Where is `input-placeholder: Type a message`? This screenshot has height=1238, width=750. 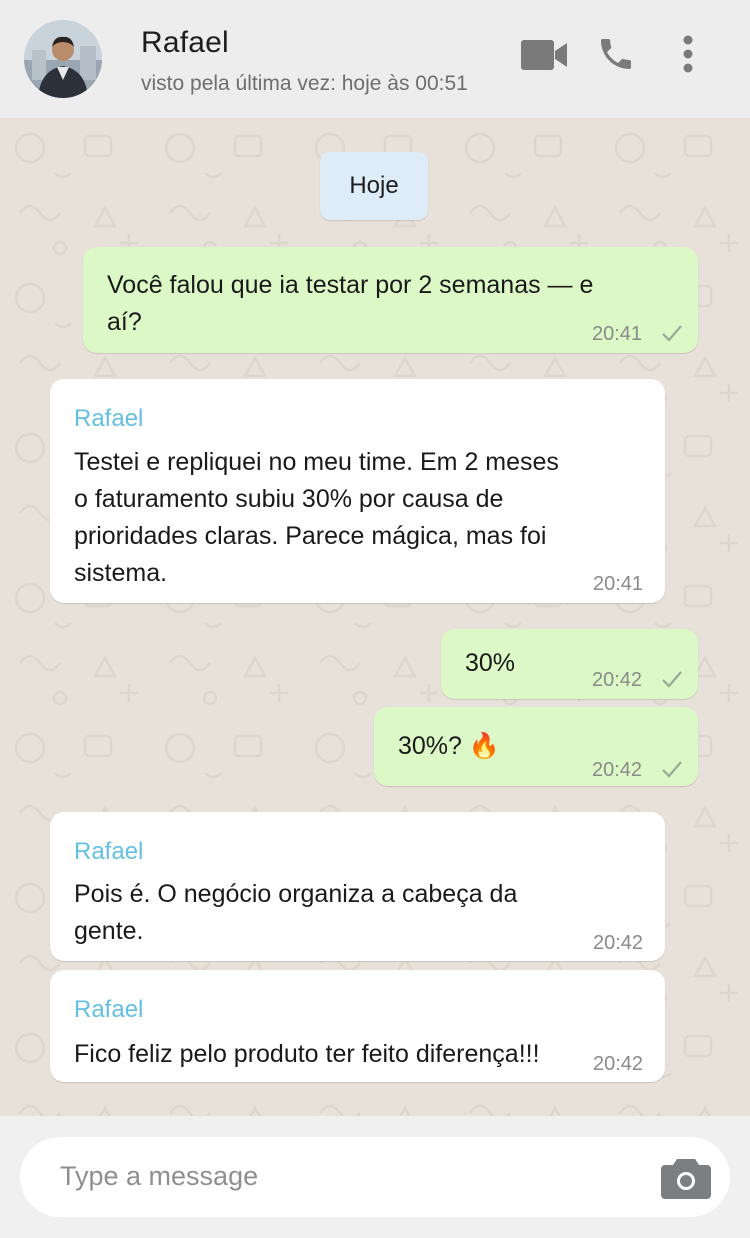
input-placeholder: Type a message is located at coordinates (159, 1176).